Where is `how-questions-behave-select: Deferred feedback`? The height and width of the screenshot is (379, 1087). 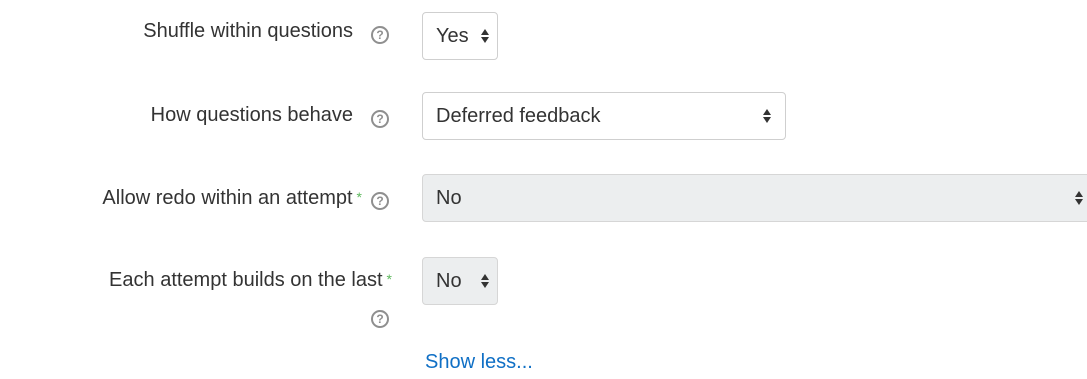
how-questions-behave-select: Deferred feedback is located at coordinates (604, 116).